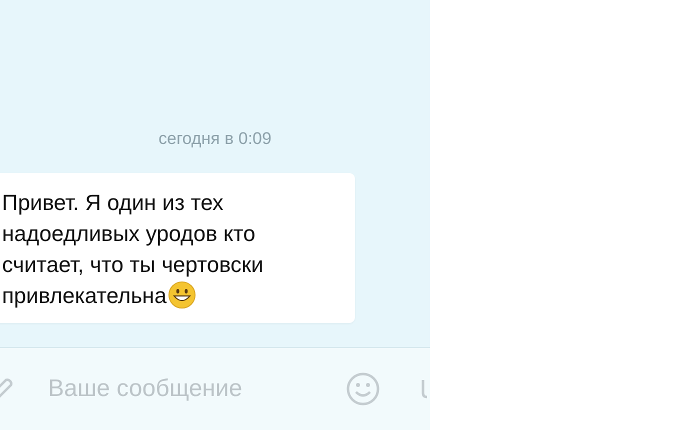 The width and height of the screenshot is (700, 430). I want to click on message-text: Привет. Я один из тех надоедливых уродов кто считает, что ты чертовски привлекательна, so click(133, 250).